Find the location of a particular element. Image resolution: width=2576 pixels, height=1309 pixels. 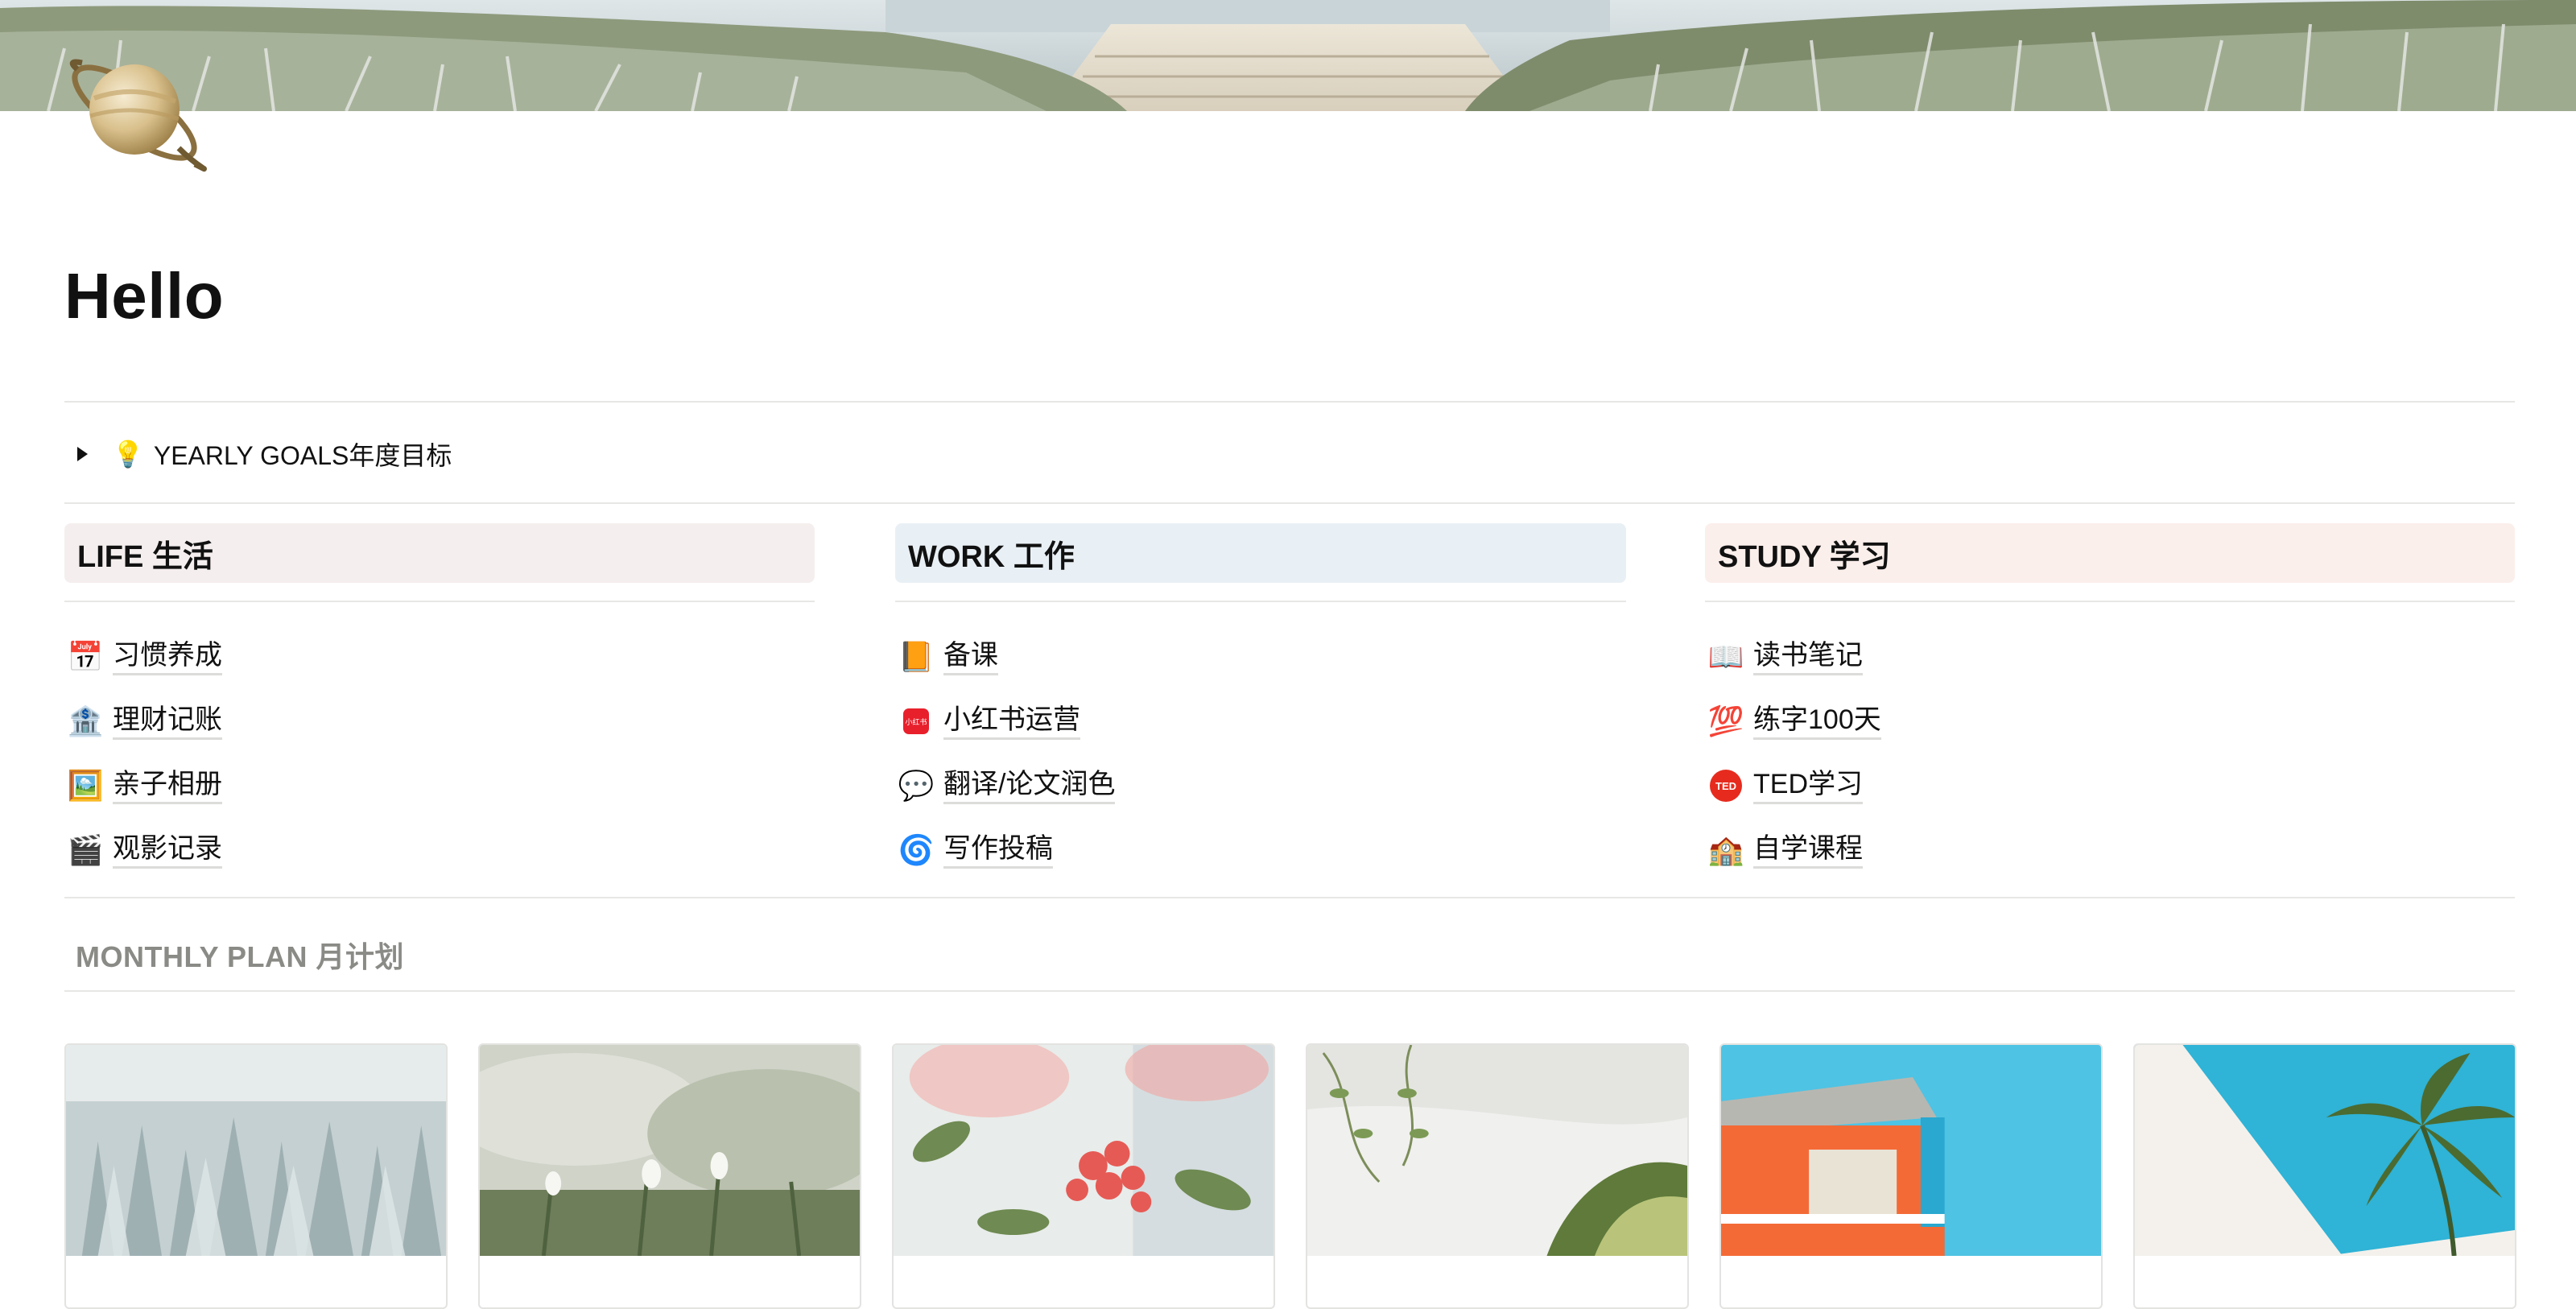

column-work: WORK 工作 📙 备课 小红书 小红书运营 💬 翻译/论文润色 🌀 写作投稿 is located at coordinates (1260, 702).